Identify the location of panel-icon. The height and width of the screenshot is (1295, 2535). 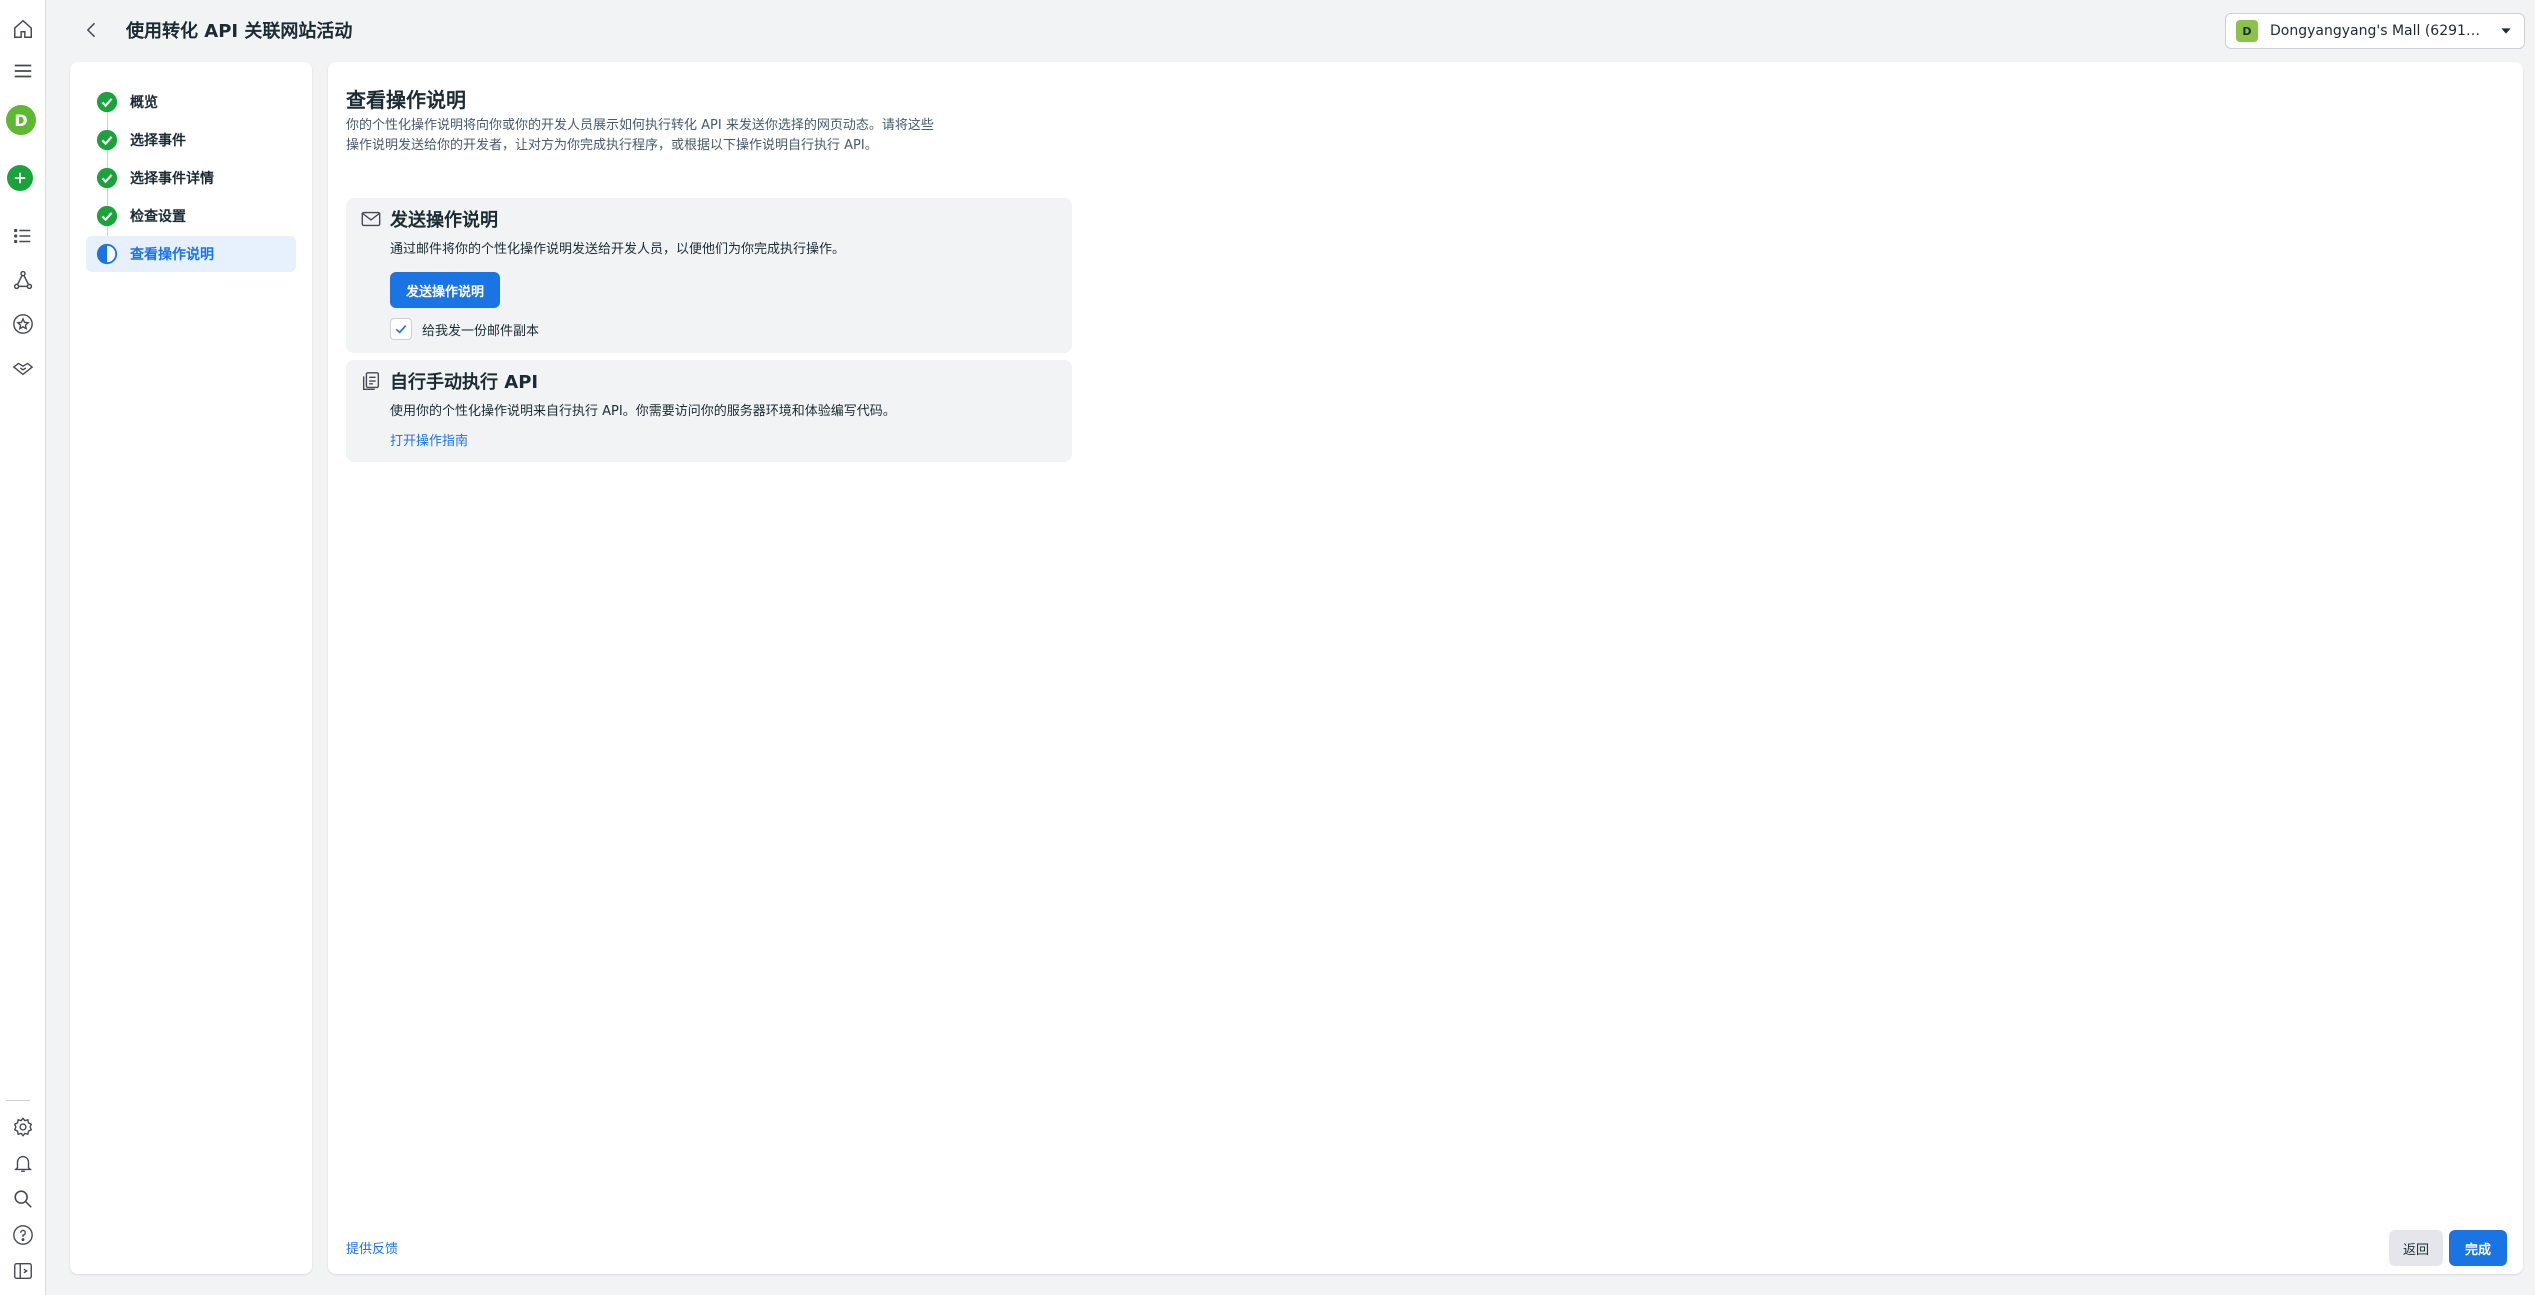
(23, 1271).